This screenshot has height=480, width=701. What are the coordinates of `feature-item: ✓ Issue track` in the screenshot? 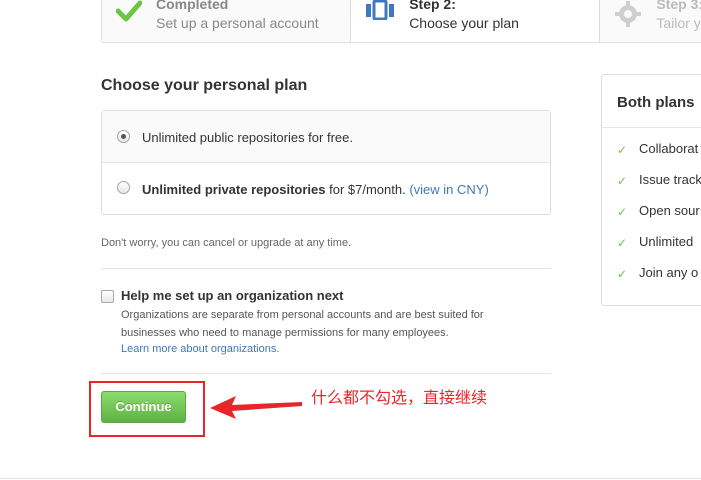 It's located at (651, 179).